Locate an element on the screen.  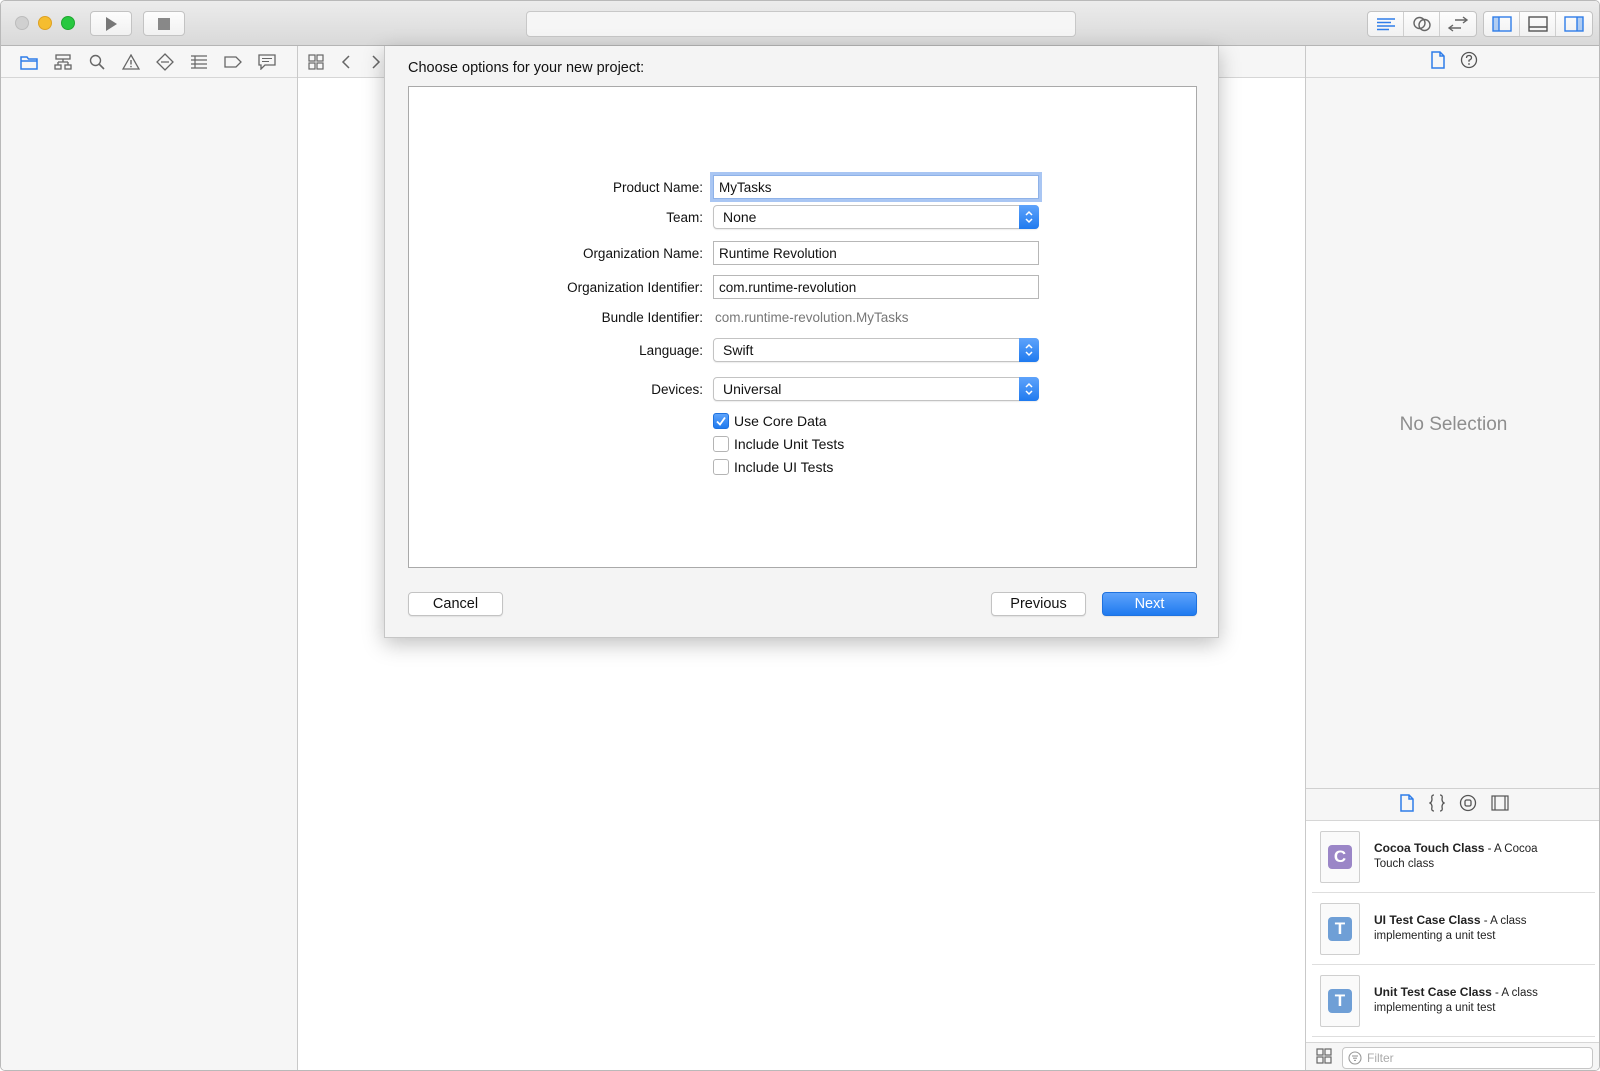
warning-icon is located at coordinates (131, 61).